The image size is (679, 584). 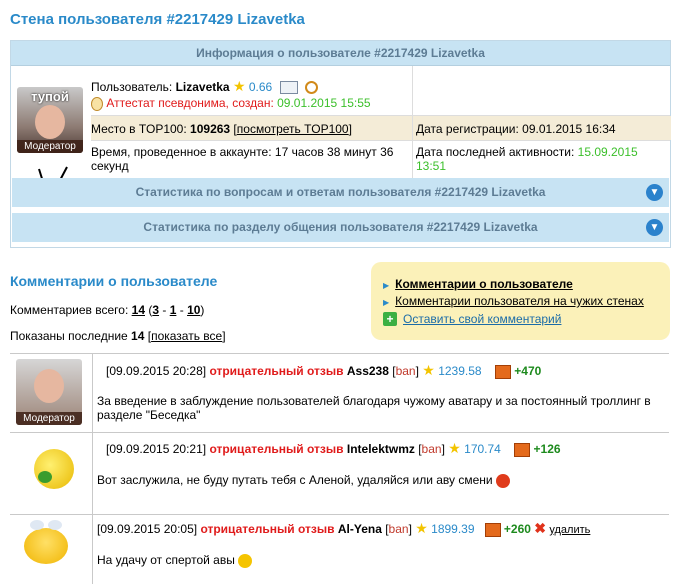 I want to click on comment-author: Intelektwmz, so click(x=381, y=449).